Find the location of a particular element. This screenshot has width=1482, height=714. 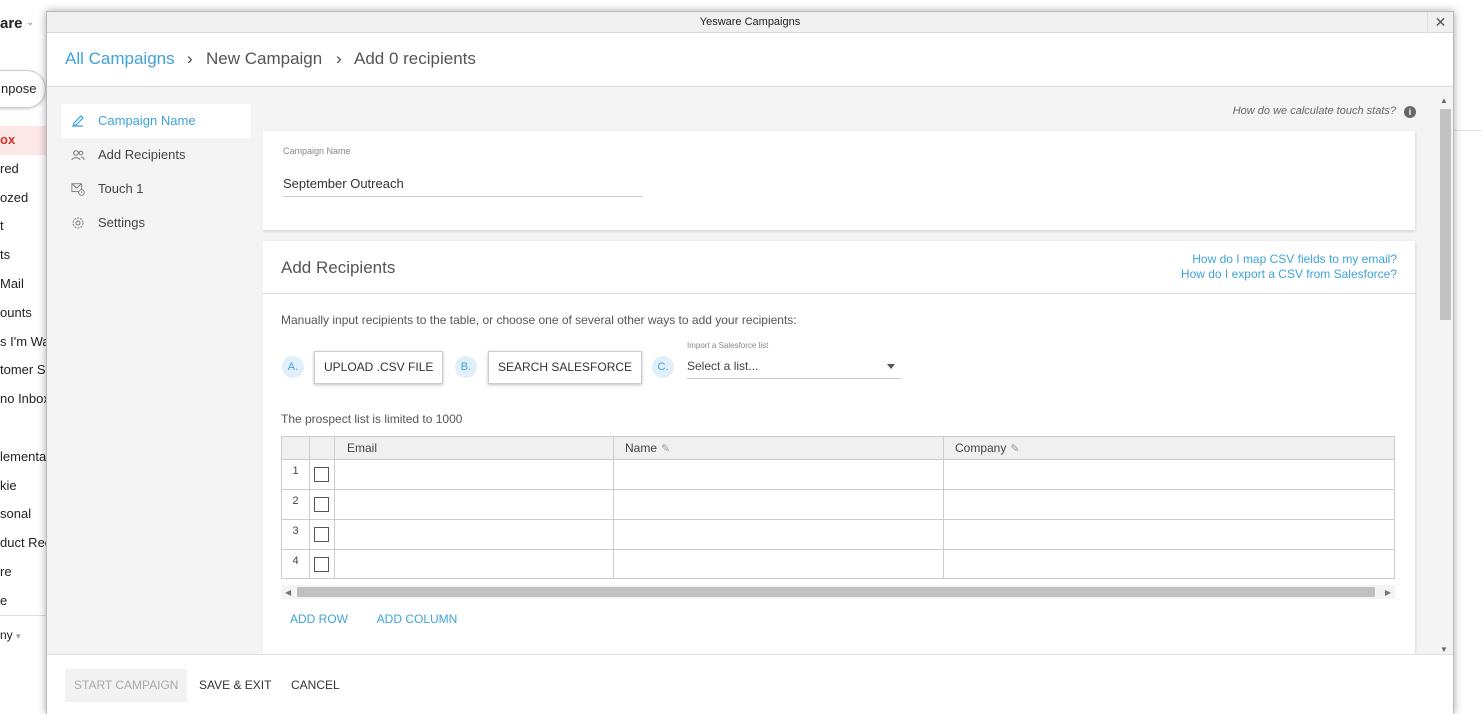

sidebar-item-campaign-name: Campaign Name is located at coordinates (156, 121).